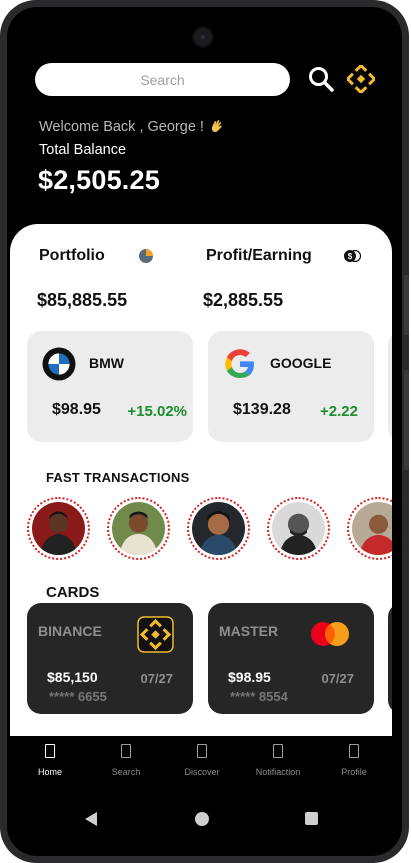  What do you see at coordinates (91, 819) in the screenshot?
I see `back-icon` at bounding box center [91, 819].